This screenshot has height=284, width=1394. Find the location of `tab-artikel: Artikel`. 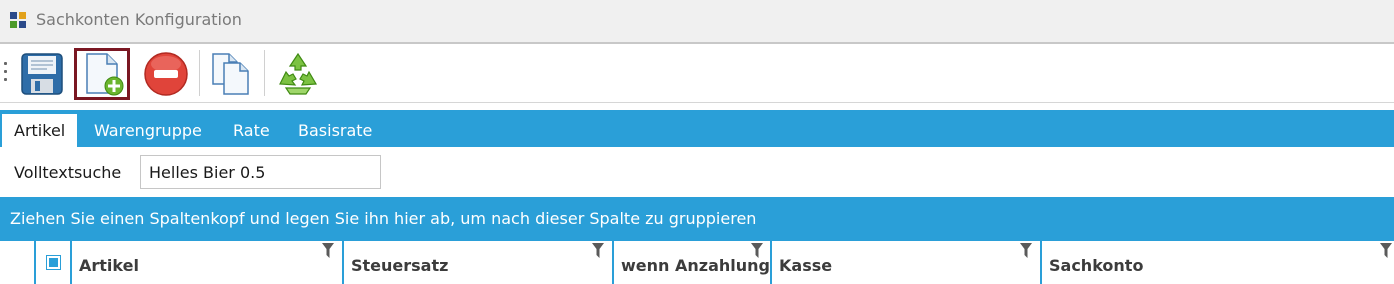

tab-artikel: Artikel is located at coordinates (40, 130).